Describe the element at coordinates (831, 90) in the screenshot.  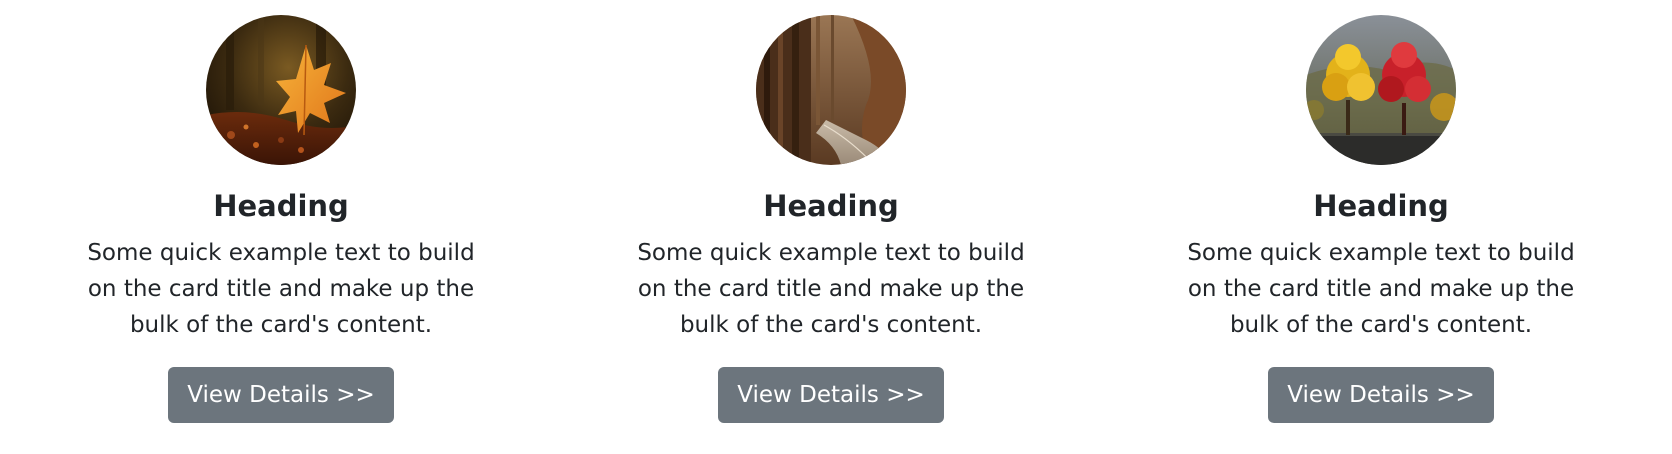
I see `forest-road-image` at that location.